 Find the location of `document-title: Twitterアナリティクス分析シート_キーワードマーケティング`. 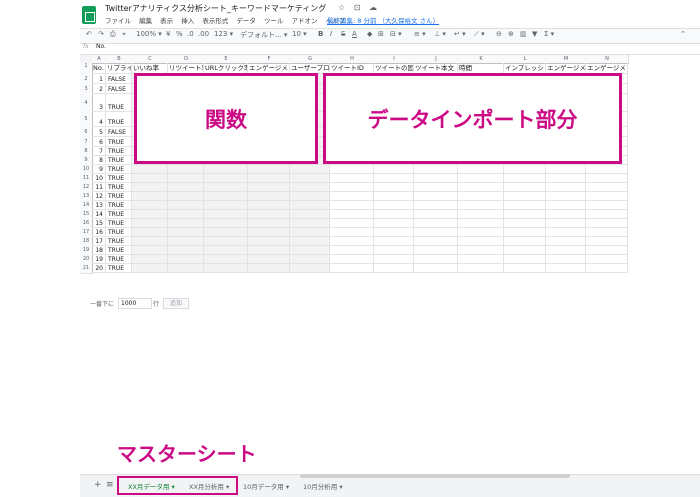

document-title: Twitterアナリティクス分析シート_キーワードマーケティング is located at coordinates (215, 8).